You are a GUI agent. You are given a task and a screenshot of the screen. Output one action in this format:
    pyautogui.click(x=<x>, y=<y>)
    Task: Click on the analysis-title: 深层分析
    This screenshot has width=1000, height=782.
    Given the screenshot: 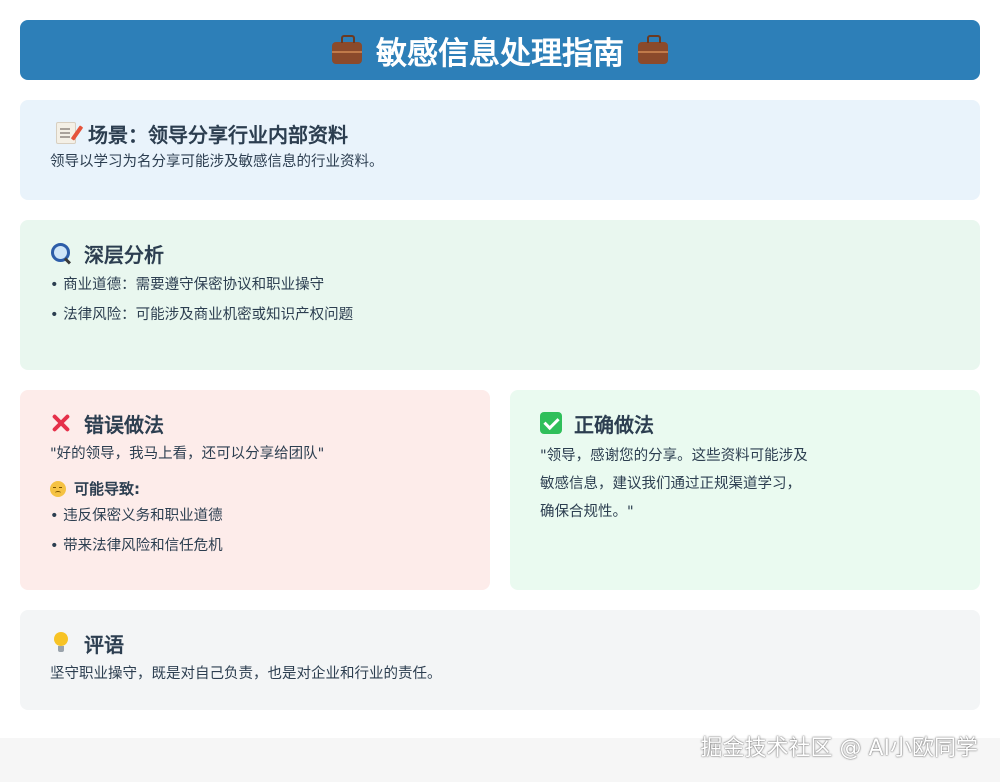 What is the action you would take?
    pyautogui.click(x=124, y=254)
    